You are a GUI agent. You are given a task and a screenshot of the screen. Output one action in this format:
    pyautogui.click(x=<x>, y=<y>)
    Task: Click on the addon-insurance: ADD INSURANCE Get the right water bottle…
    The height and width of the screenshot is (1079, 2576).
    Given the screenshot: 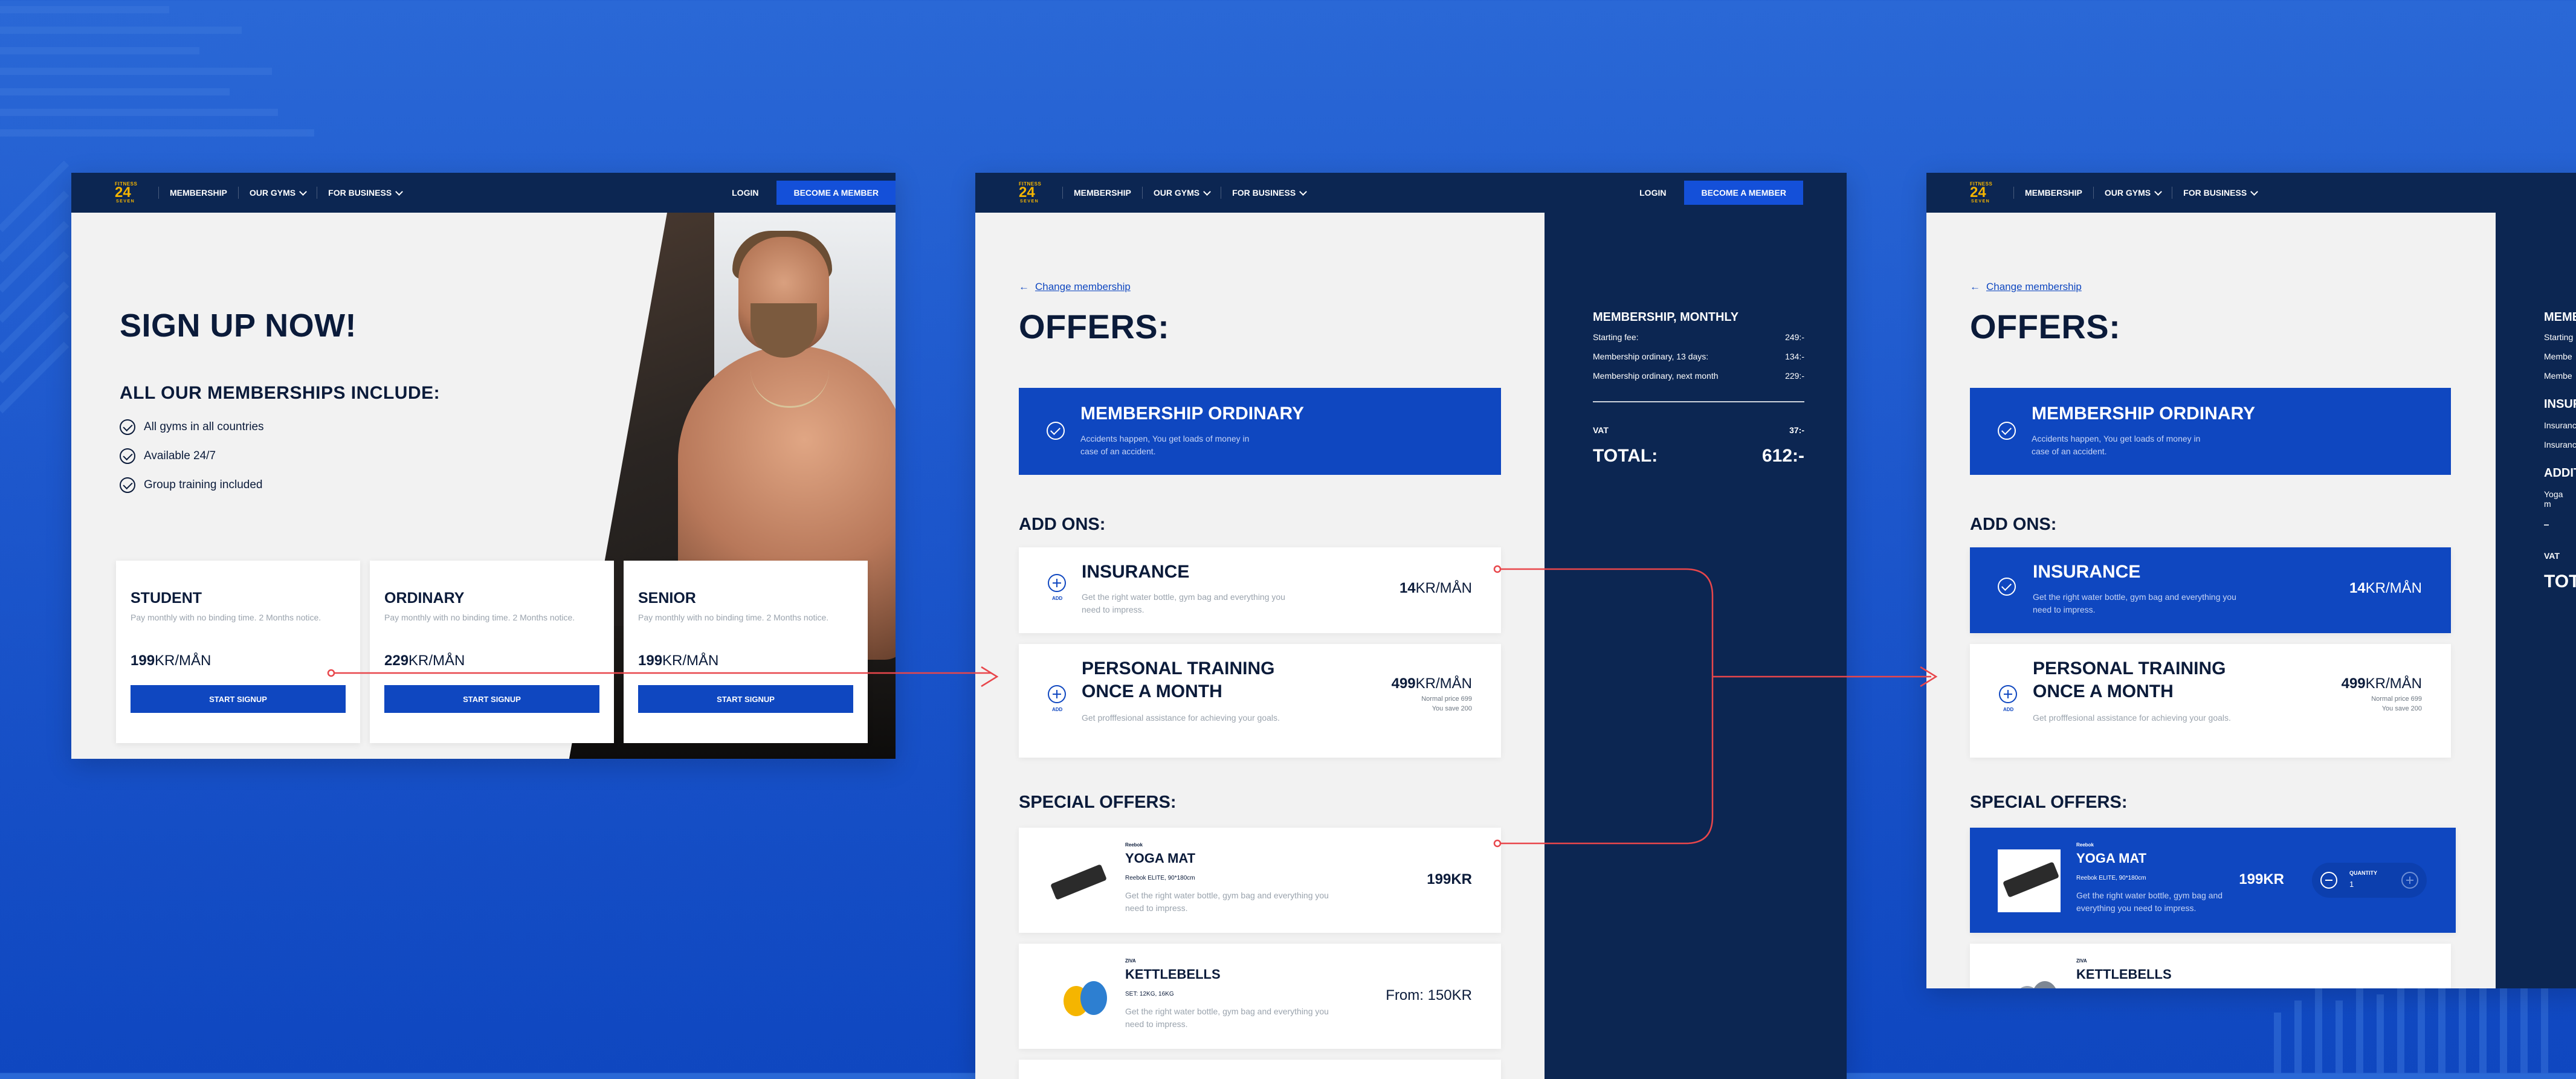 What is the action you would take?
    pyautogui.click(x=1260, y=590)
    